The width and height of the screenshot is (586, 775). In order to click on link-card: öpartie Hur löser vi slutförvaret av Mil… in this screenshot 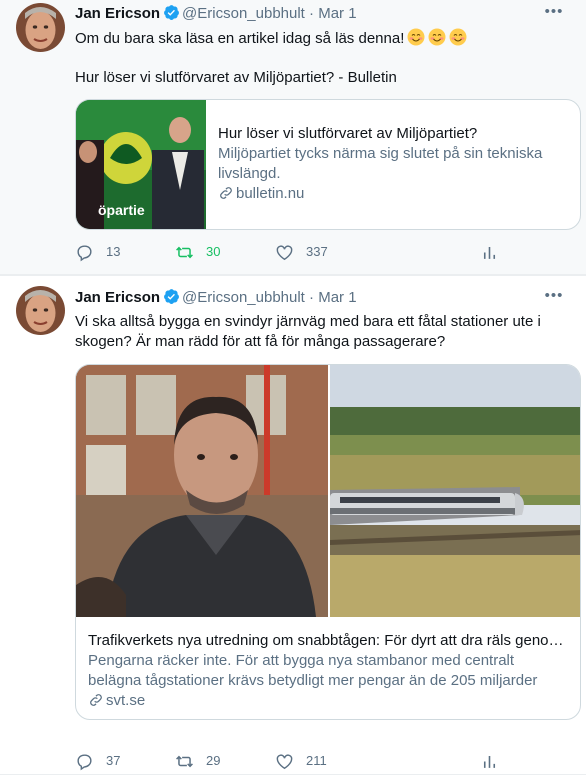, I will do `click(328, 164)`.